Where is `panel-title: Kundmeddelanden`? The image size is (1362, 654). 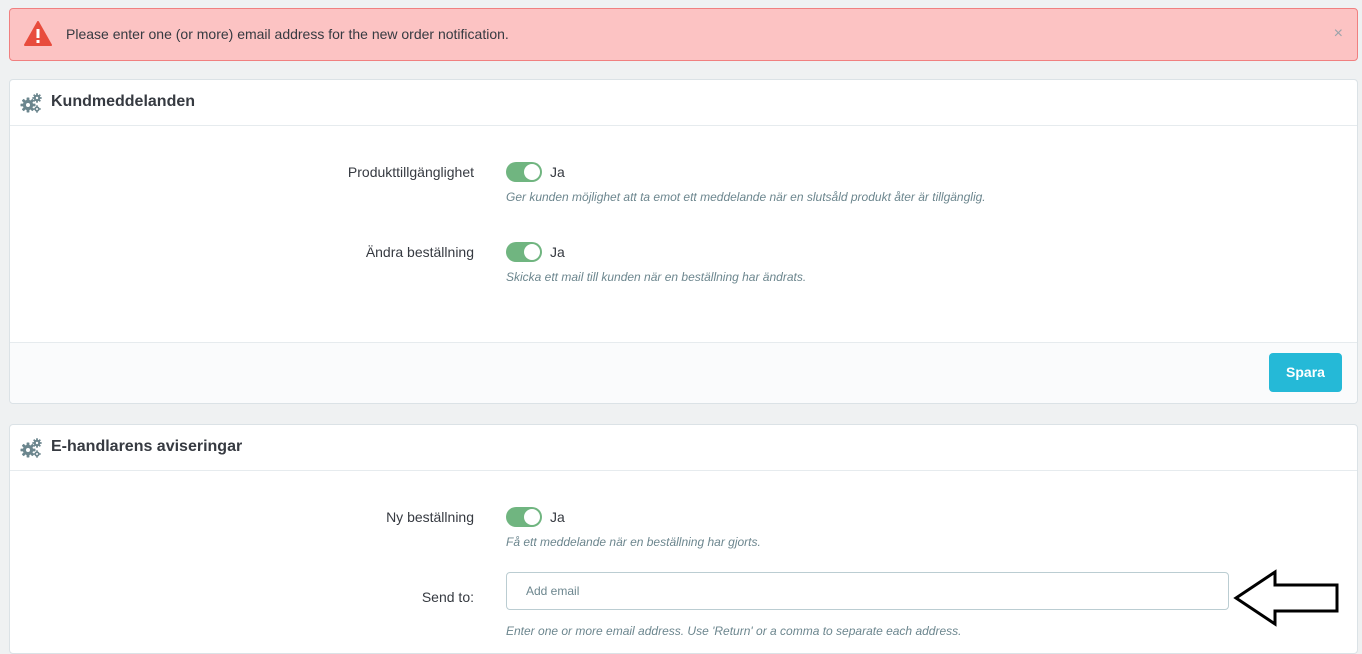 panel-title: Kundmeddelanden is located at coordinates (123, 101).